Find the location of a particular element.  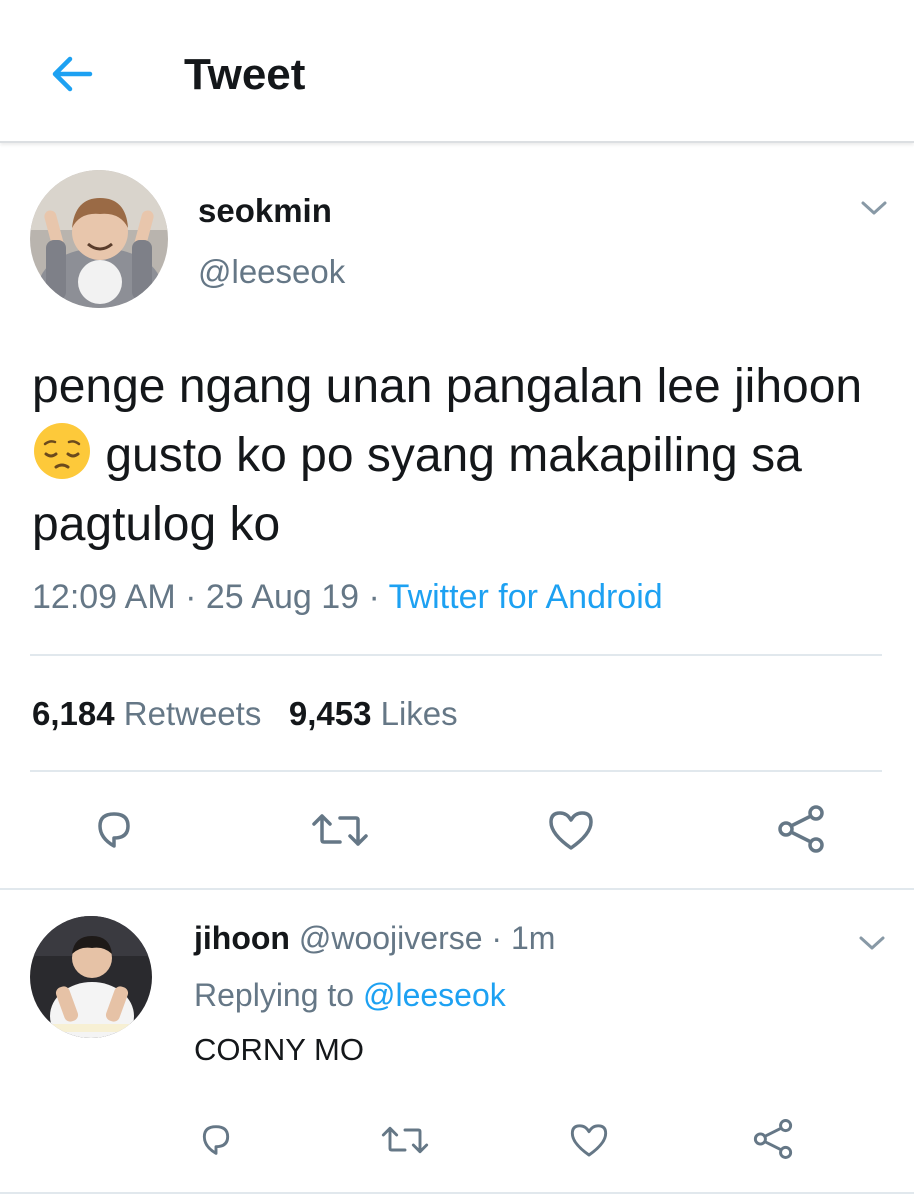

reply-header: jihoon @woojiverse · 1m is located at coordinates (374, 938).